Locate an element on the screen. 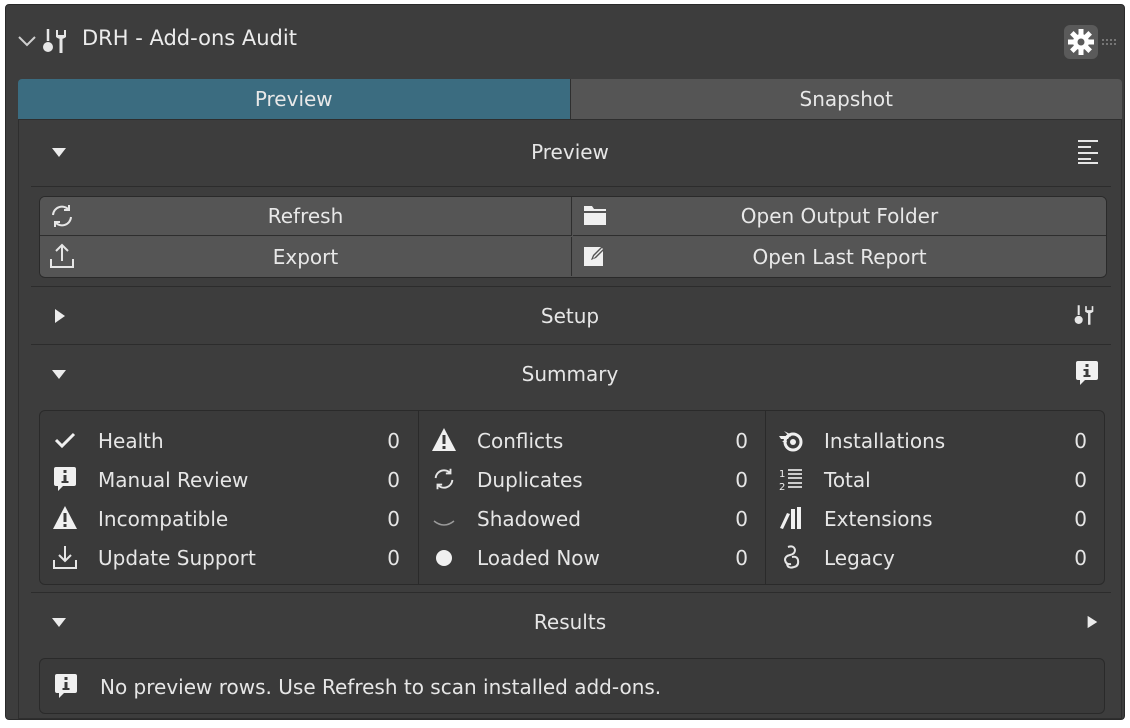 The image size is (1130, 728). script-icon is located at coordinates (791, 557).